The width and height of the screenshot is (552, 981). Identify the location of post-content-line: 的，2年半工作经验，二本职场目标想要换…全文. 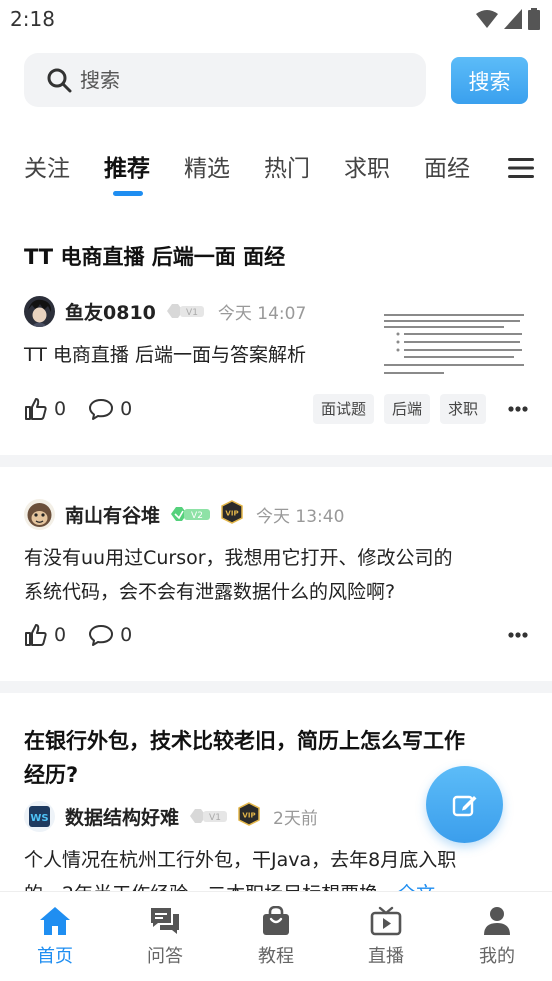
(240, 884).